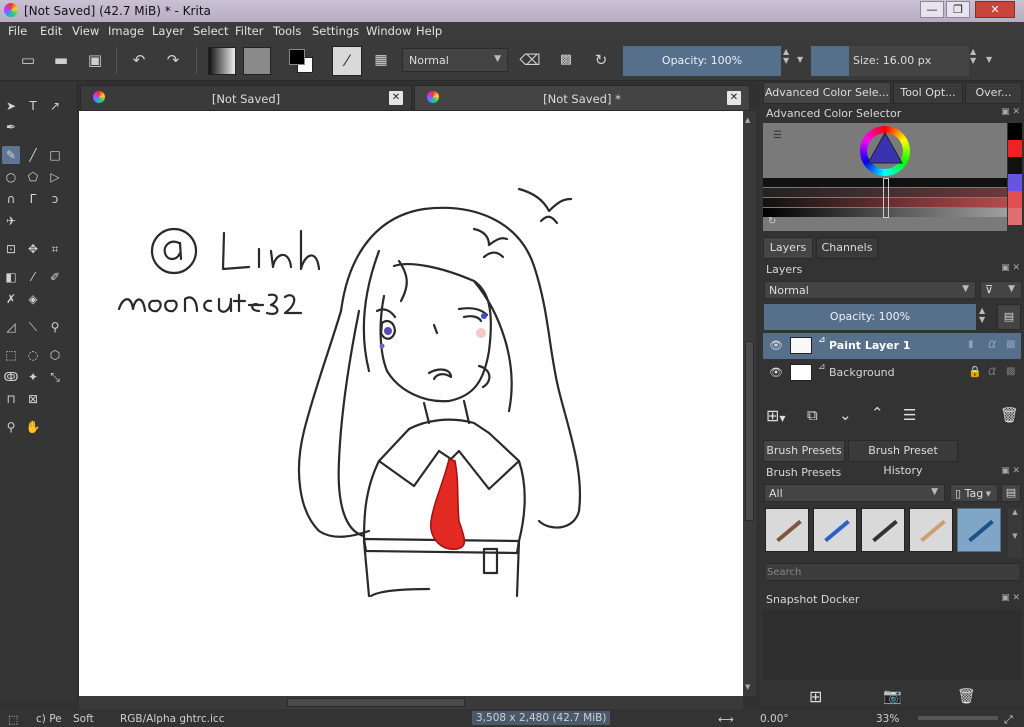 The image size is (1024, 727). I want to click on dynamic-brush-icon: ↄ, so click(55, 199).